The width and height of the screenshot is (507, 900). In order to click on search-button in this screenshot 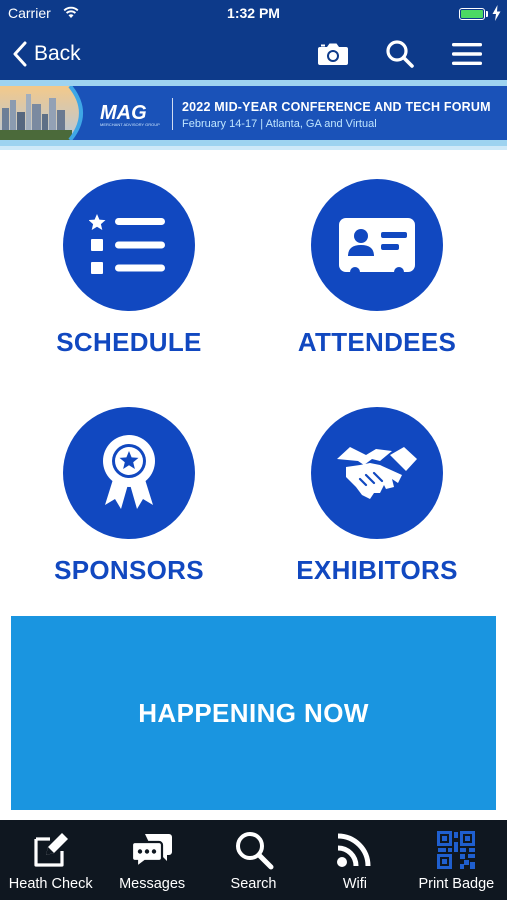, I will do `click(400, 54)`.